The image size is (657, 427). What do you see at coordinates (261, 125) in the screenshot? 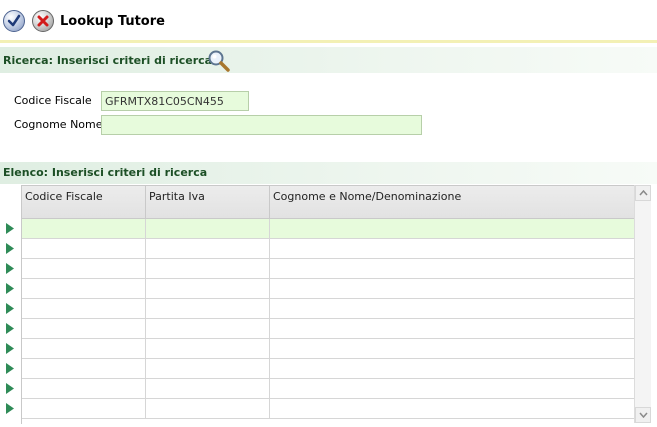
I see `cognome-nome-input` at bounding box center [261, 125].